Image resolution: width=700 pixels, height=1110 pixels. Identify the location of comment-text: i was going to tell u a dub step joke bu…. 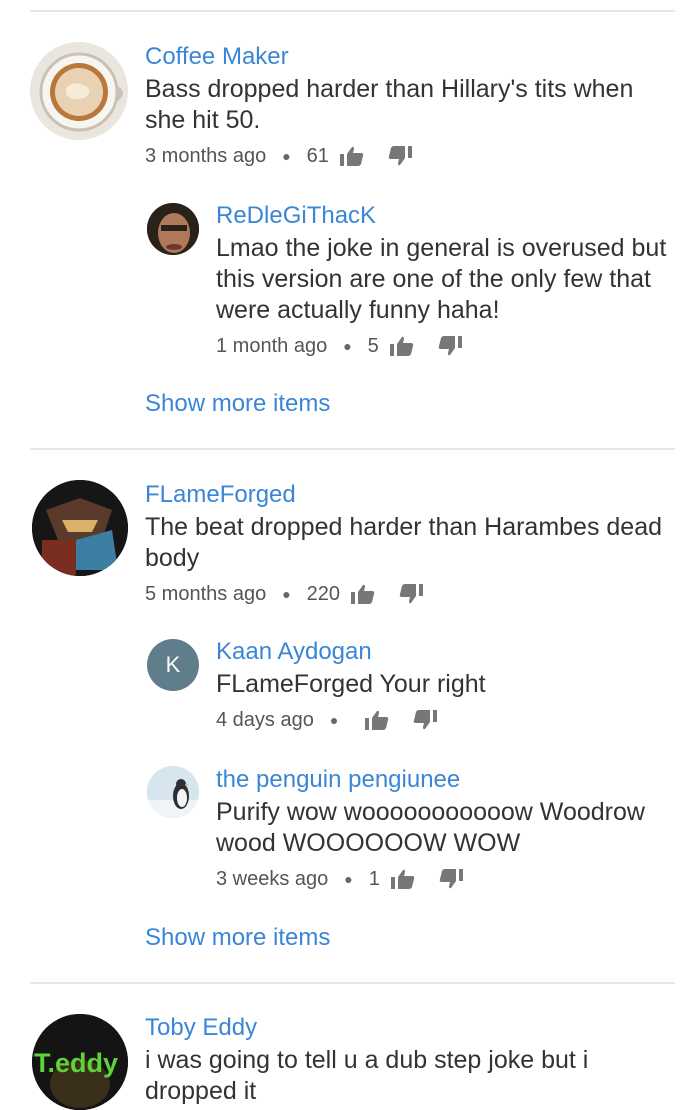
(367, 1075).